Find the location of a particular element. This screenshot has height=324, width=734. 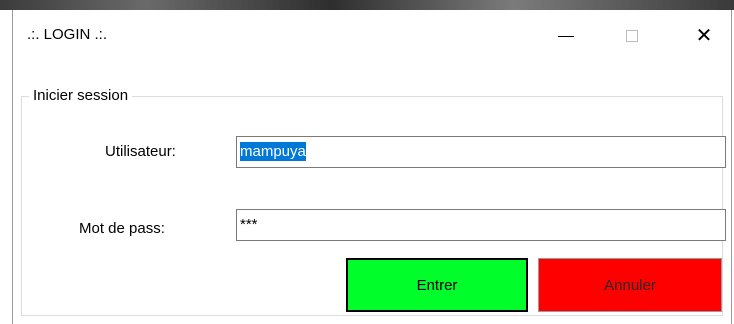

username-label: Utilisateur: is located at coordinates (140, 151).